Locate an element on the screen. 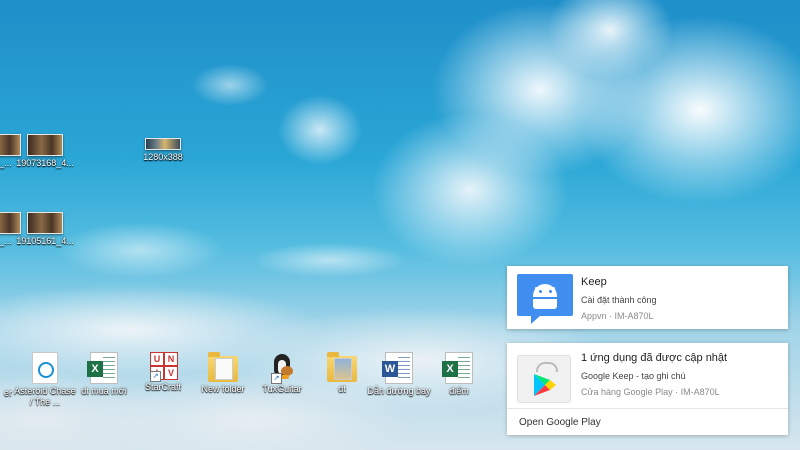 This screenshot has width=800, height=450. desktop-icon-new-folder: New folder is located at coordinates (223, 373).